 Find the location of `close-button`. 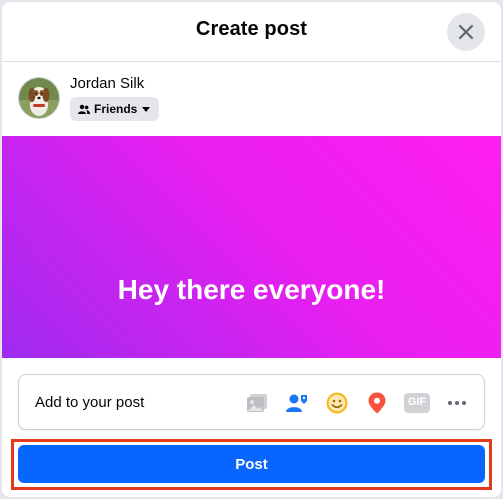

close-button is located at coordinates (466, 32).